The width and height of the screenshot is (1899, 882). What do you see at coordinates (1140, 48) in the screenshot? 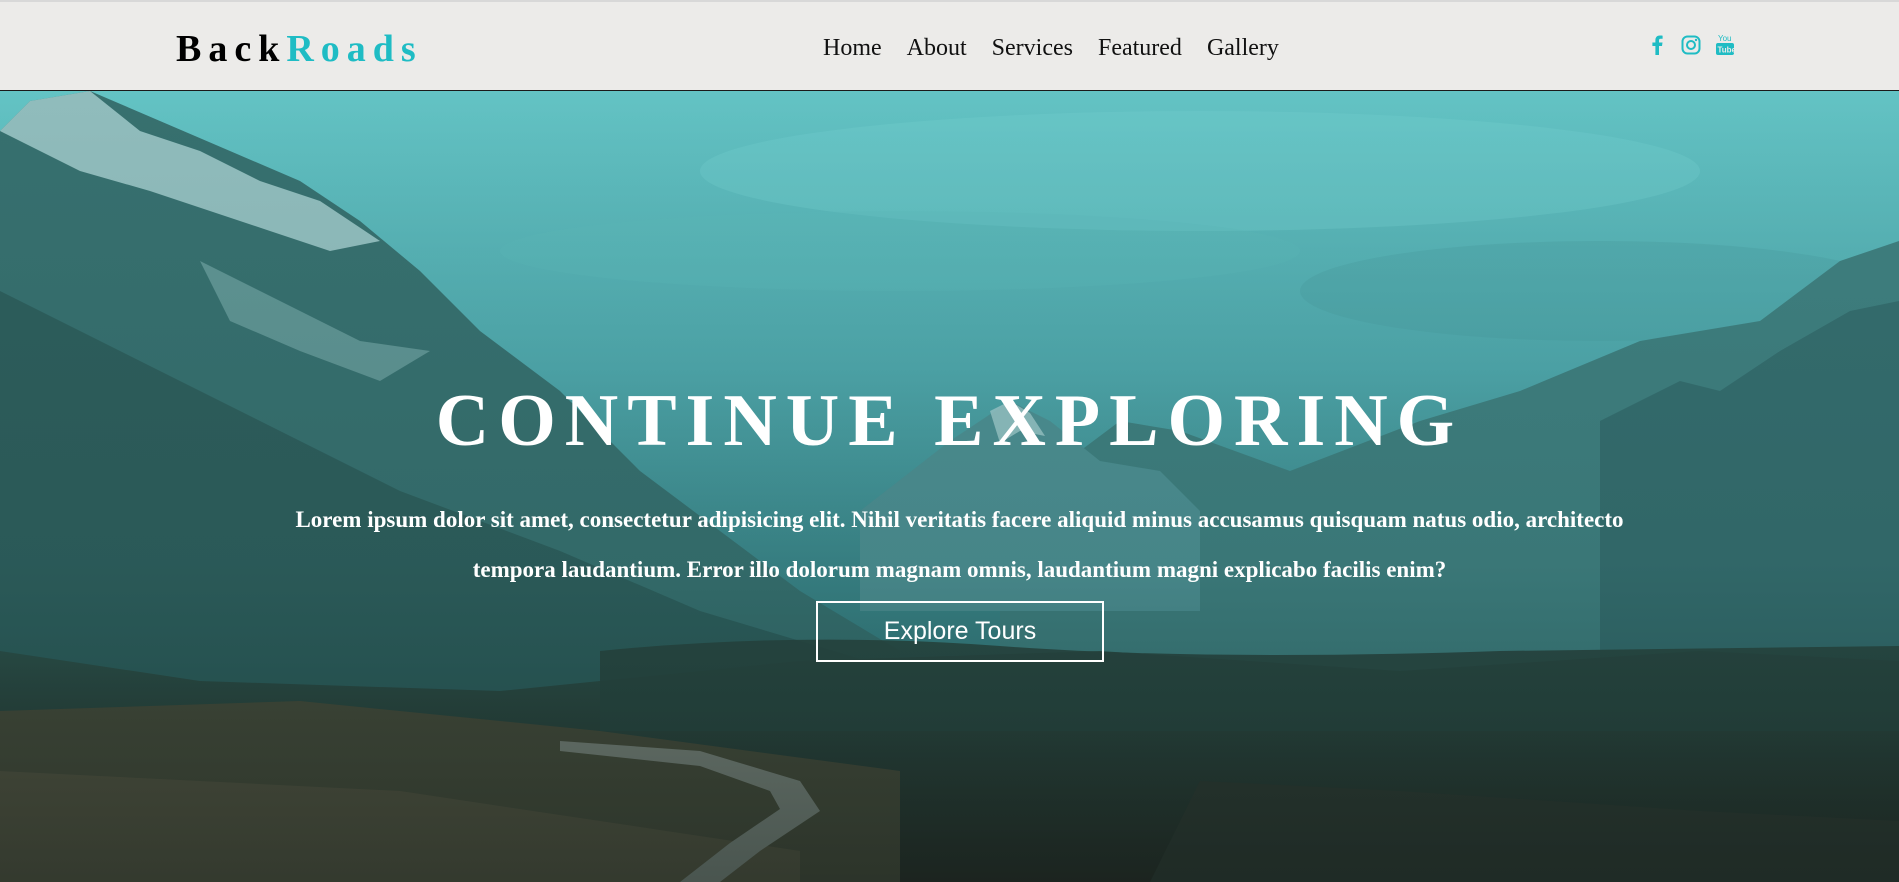
I see `nav-link-featured: Featured` at bounding box center [1140, 48].